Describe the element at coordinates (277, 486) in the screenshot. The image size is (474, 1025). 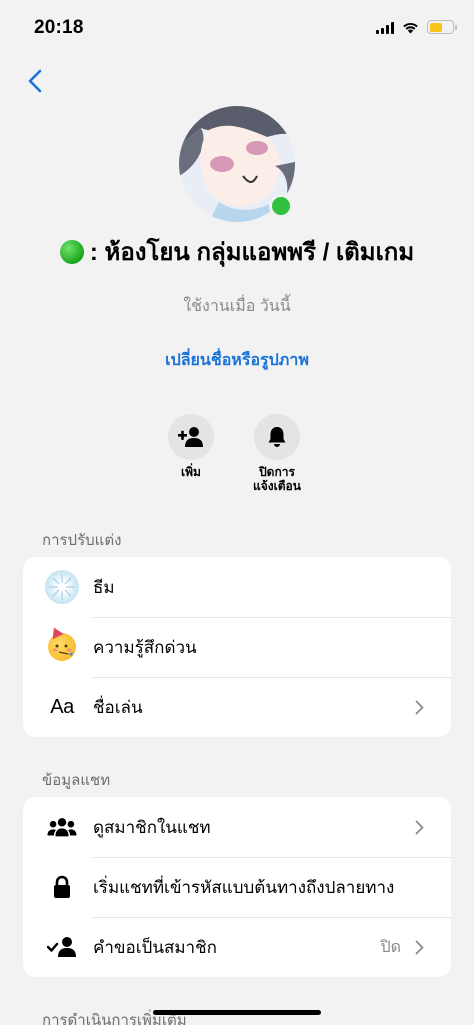
I see `mute-label-line2: แจ้งเตือน` at that location.